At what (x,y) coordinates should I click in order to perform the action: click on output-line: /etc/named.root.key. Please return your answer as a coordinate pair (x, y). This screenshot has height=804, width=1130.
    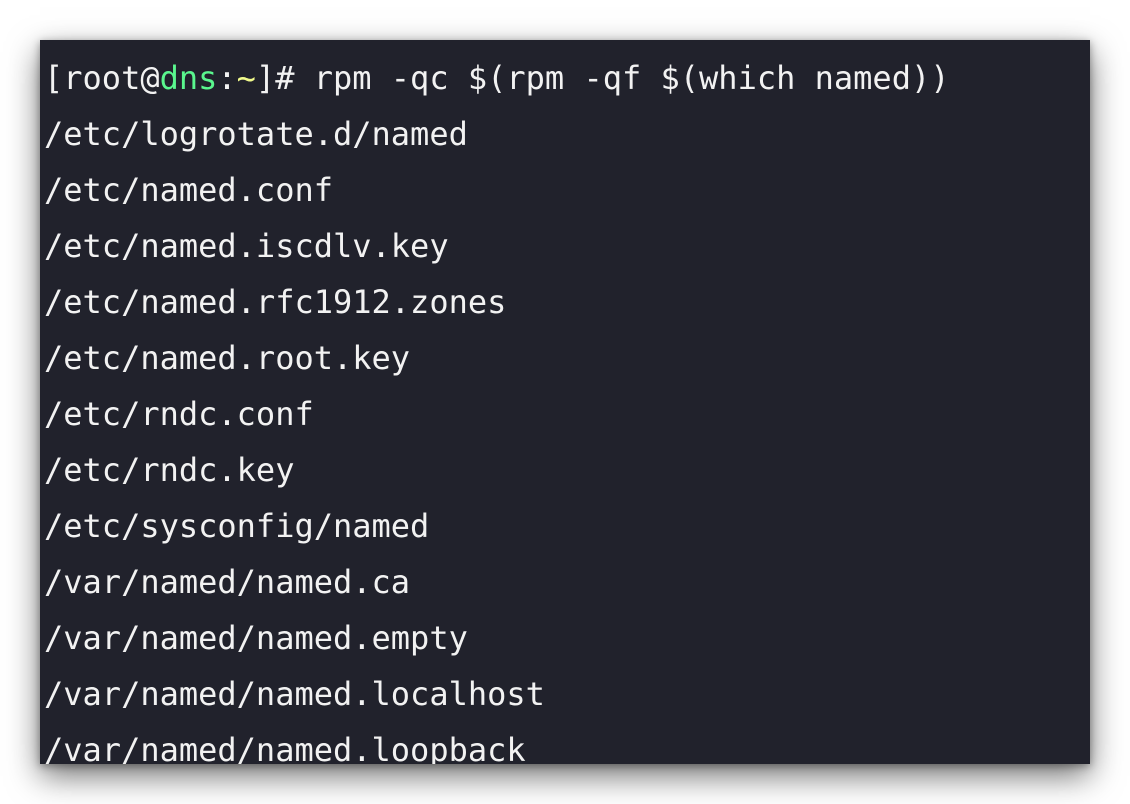
    Looking at the image, I should click on (227, 358).